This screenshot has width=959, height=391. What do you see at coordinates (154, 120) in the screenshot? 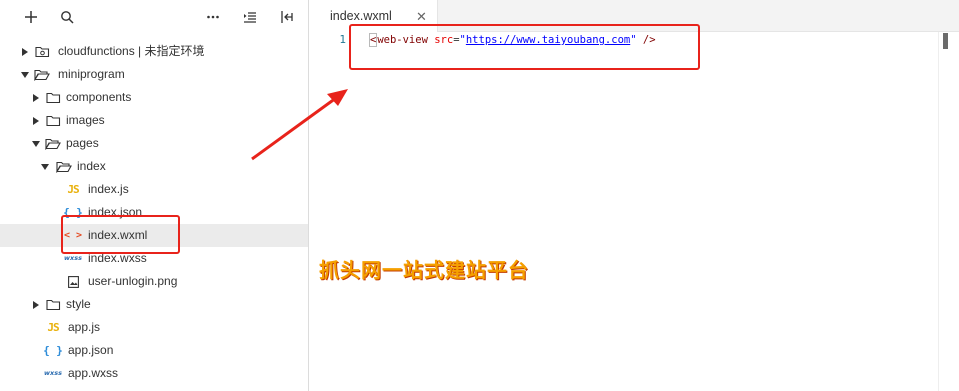
I see `tree-item-images: images` at bounding box center [154, 120].